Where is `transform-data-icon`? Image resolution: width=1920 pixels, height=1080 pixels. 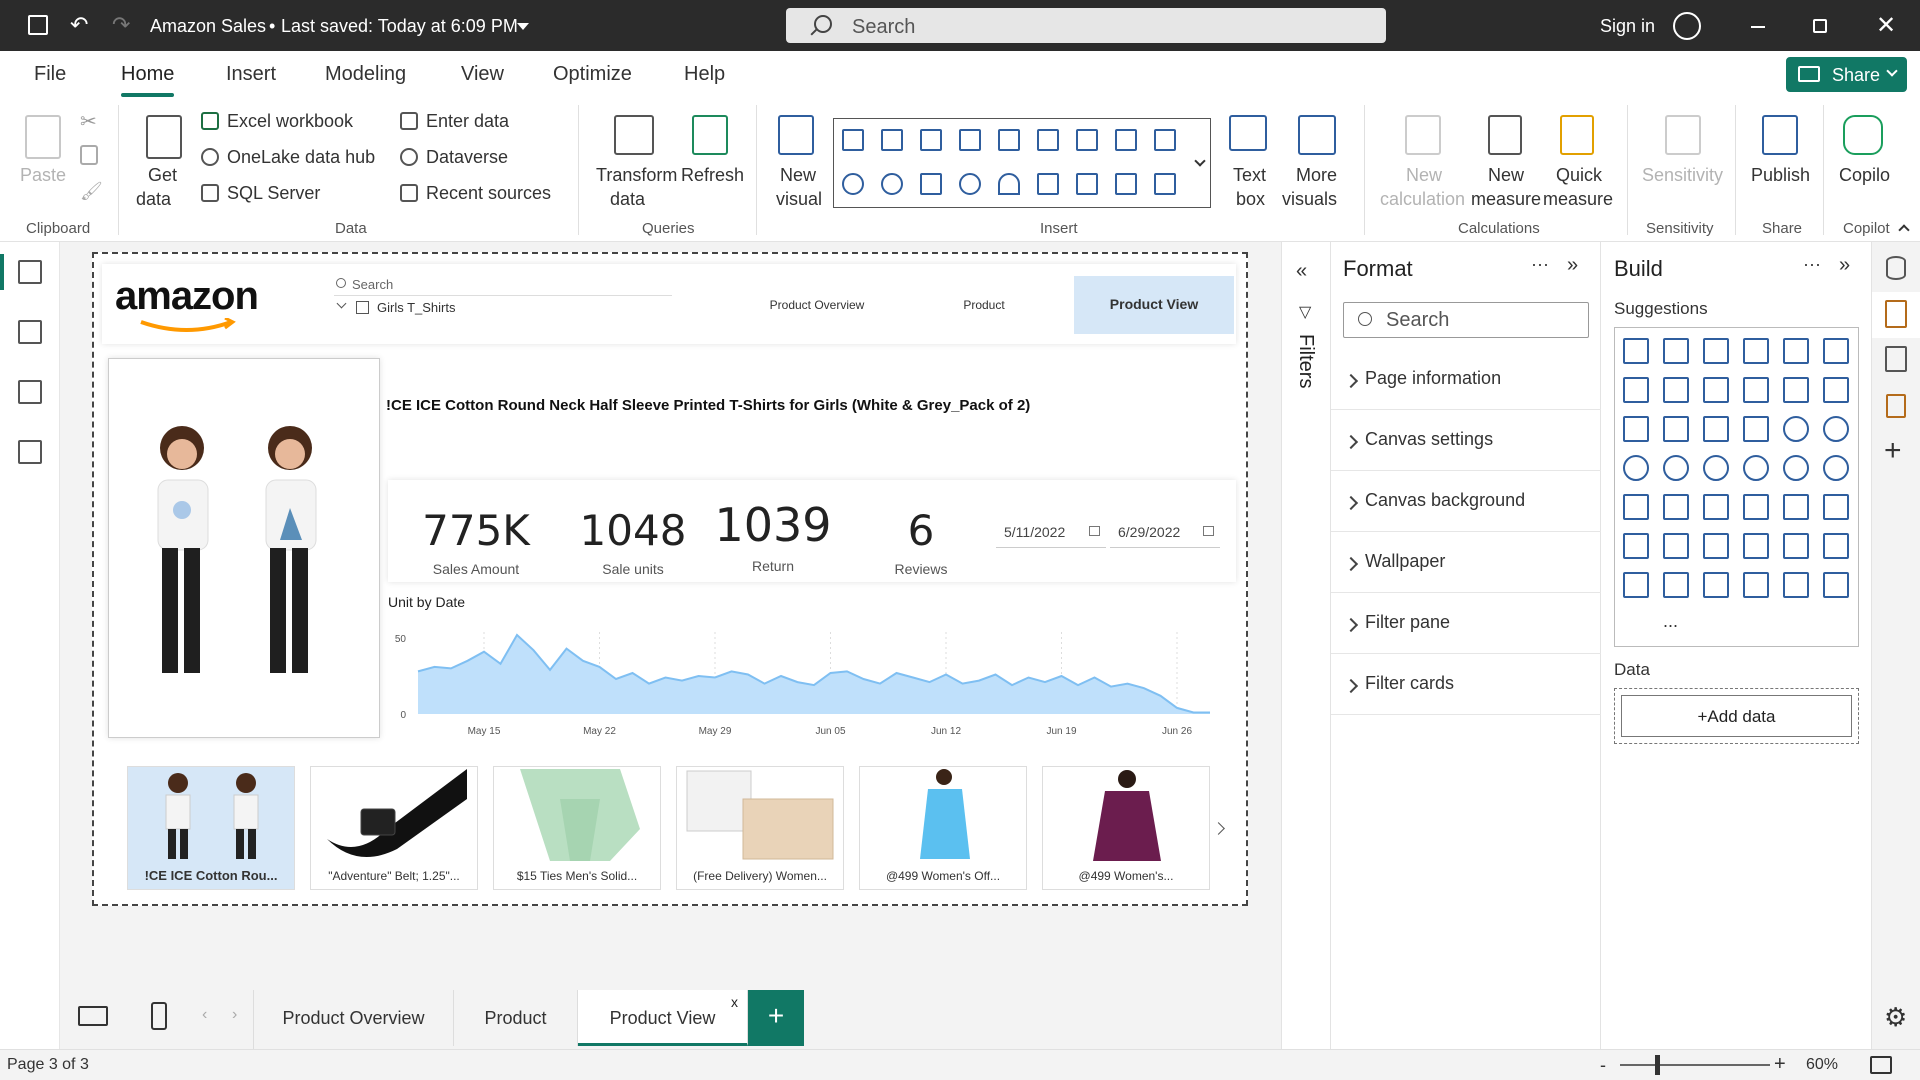
transform-data-icon is located at coordinates (634, 135).